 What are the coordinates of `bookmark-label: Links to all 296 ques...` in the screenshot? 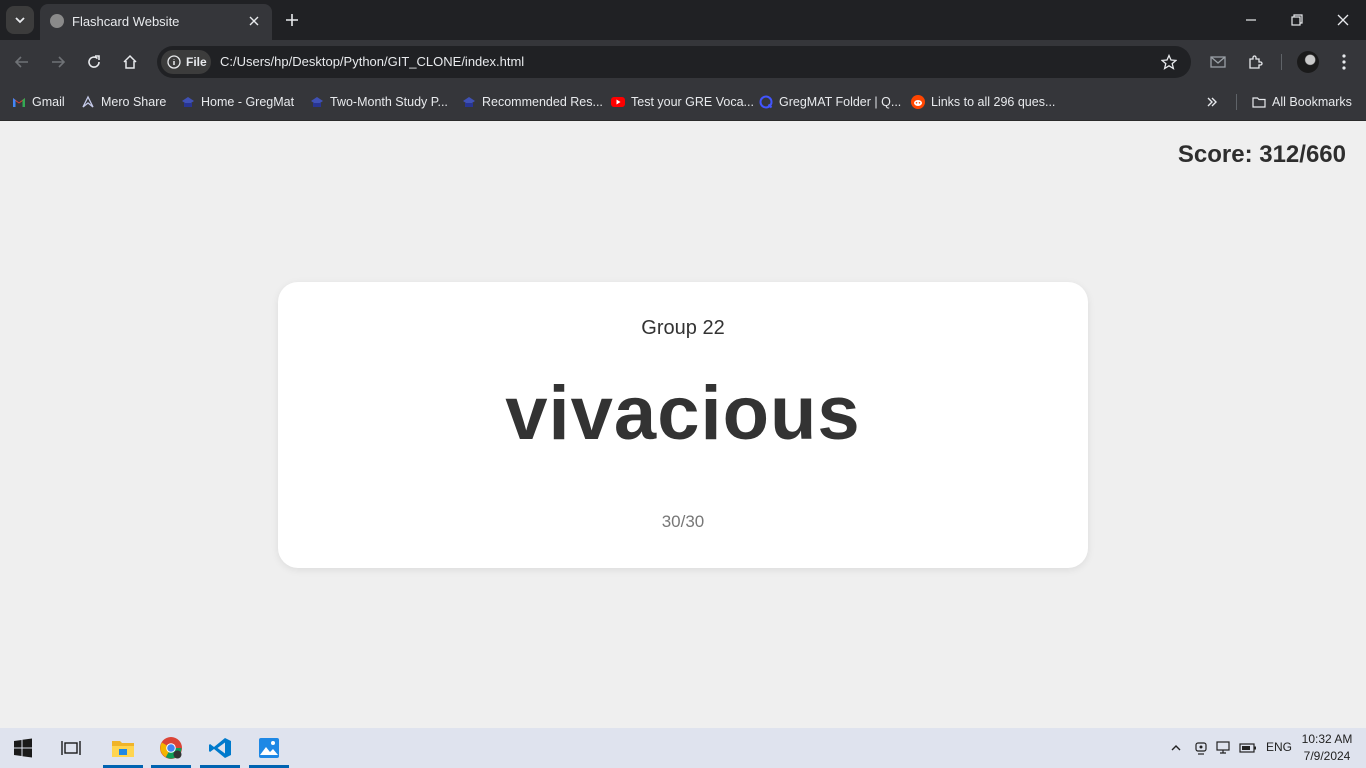 It's located at (993, 102).